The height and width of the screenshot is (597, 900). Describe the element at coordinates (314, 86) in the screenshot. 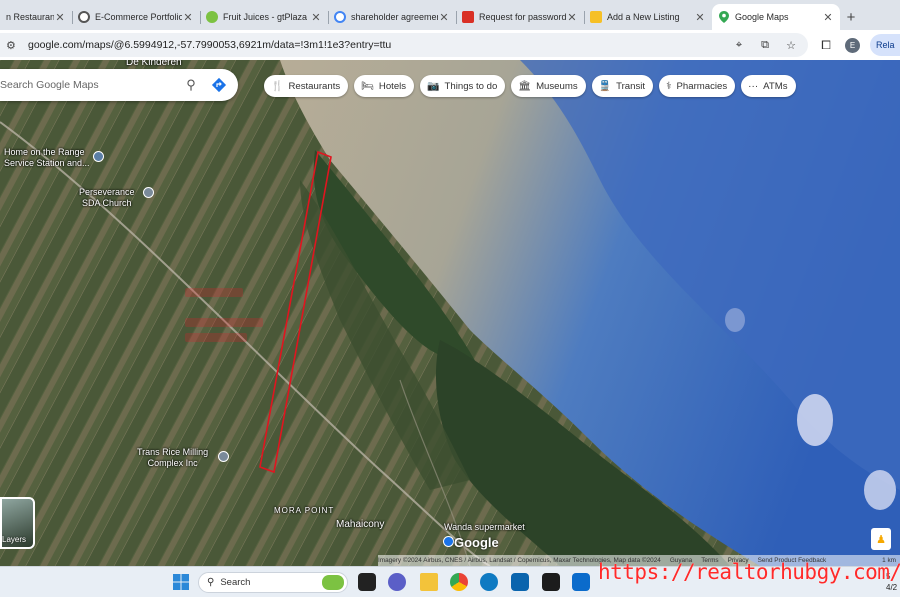

I see `chip-label: Restaurants` at that location.